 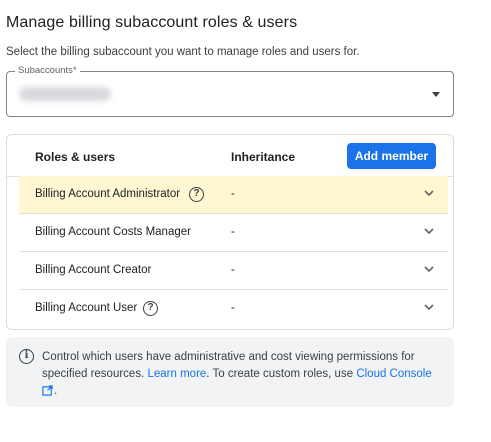 What do you see at coordinates (47, 71) in the screenshot?
I see `subaccount-select-label: Subaccounts*` at bounding box center [47, 71].